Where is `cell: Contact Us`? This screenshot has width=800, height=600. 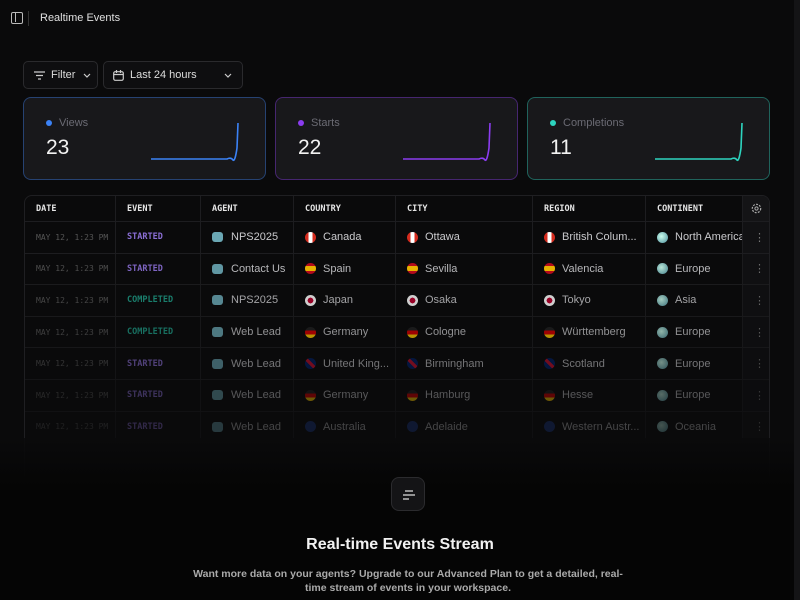
cell: Contact Us is located at coordinates (247, 269).